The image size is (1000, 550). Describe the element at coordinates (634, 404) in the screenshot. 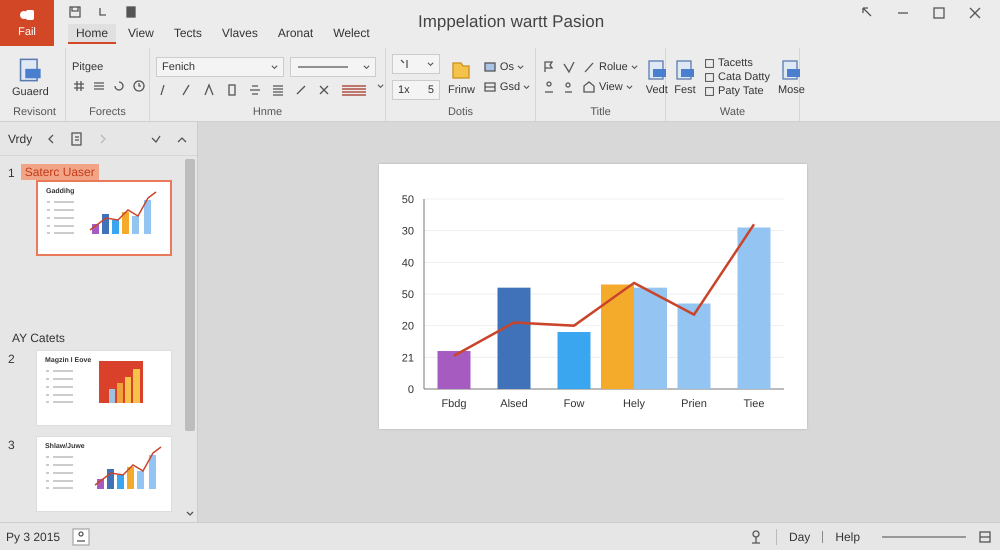

I see `axis-category-label: Hely` at that location.